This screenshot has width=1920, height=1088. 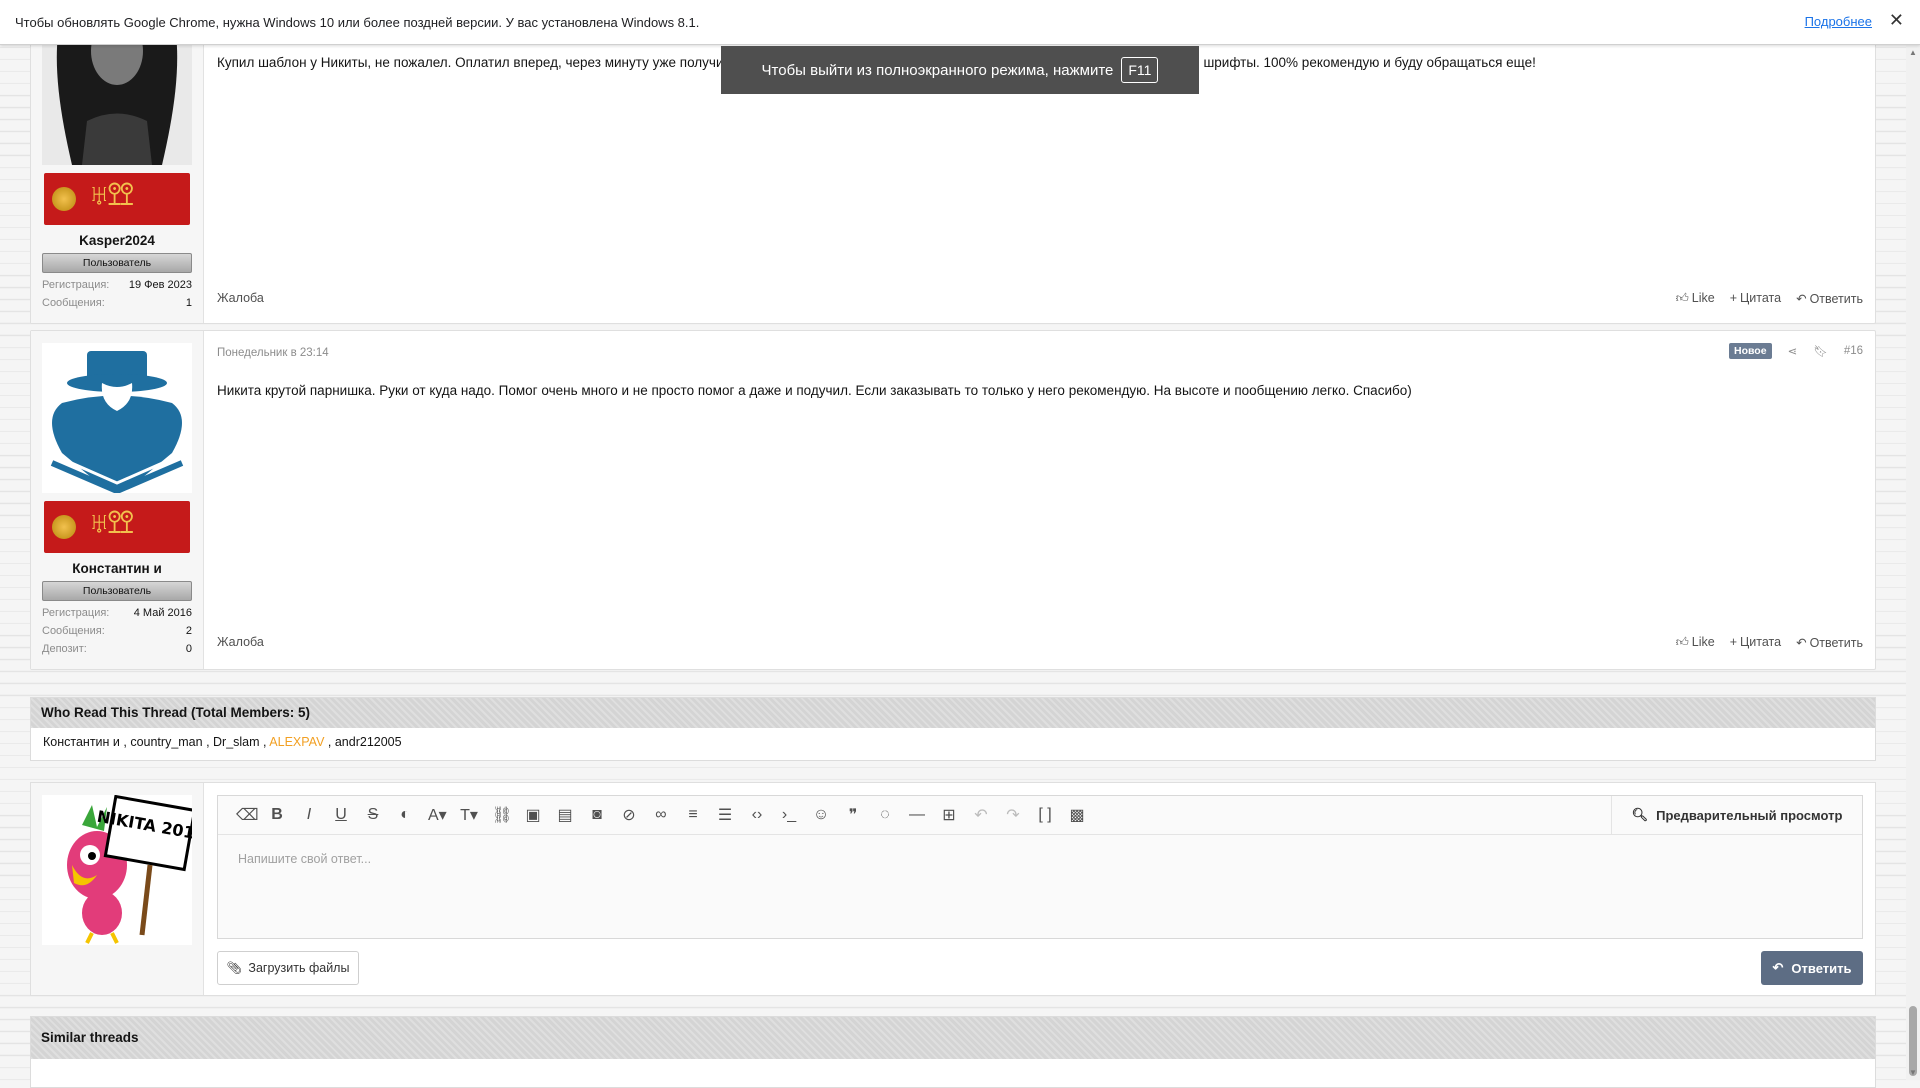 I want to click on similar-threads-title: Similar threads, so click(x=953, y=1038).